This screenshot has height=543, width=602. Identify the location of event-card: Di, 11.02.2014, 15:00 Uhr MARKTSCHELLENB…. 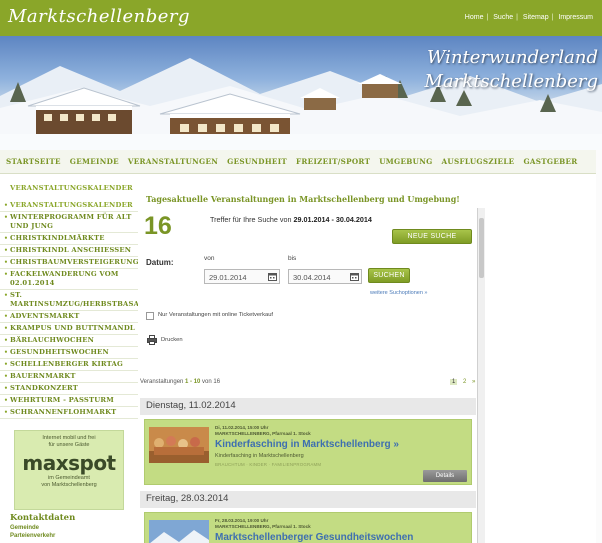
(308, 452).